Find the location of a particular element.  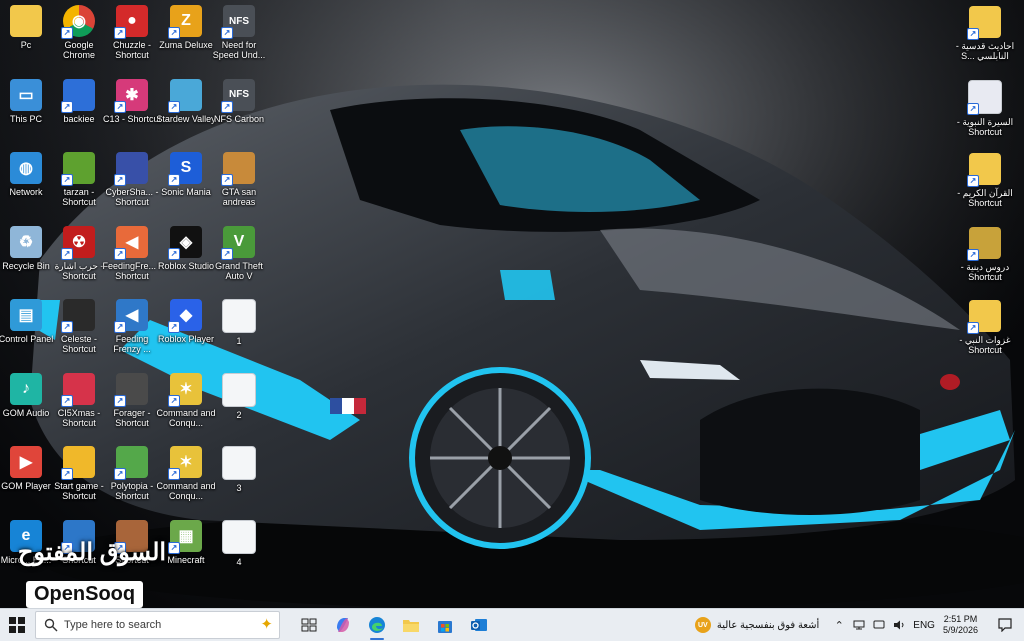

start-game-icon: ↗ is located at coordinates (78, 463).